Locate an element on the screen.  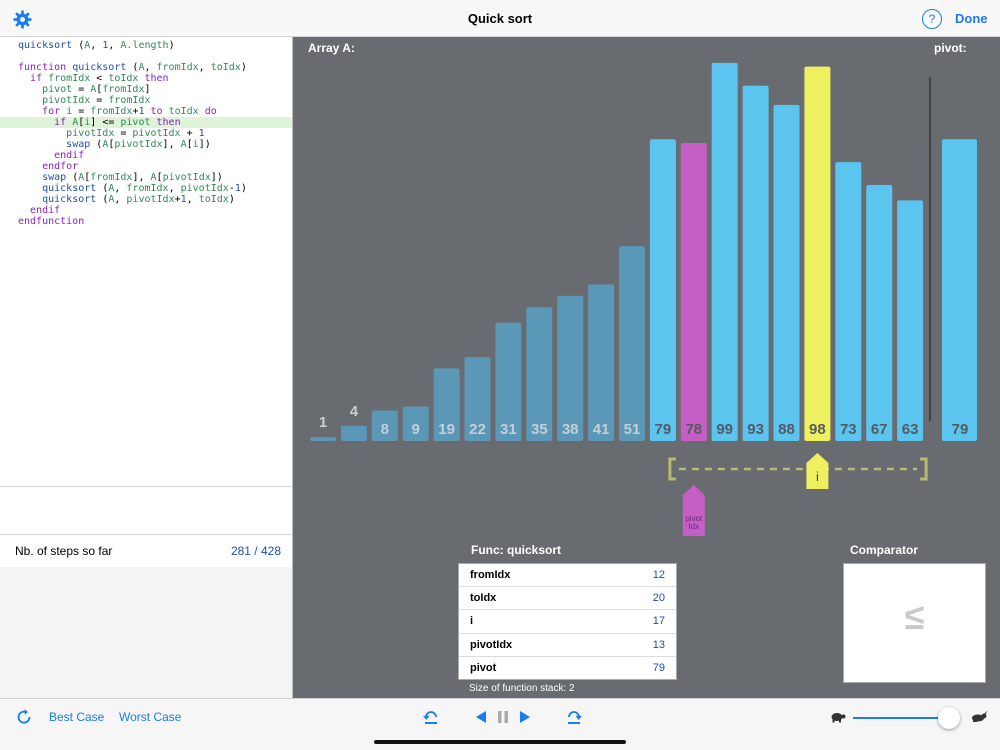
pivot-idx-marker-label: Idx is located at coordinates (693, 526).